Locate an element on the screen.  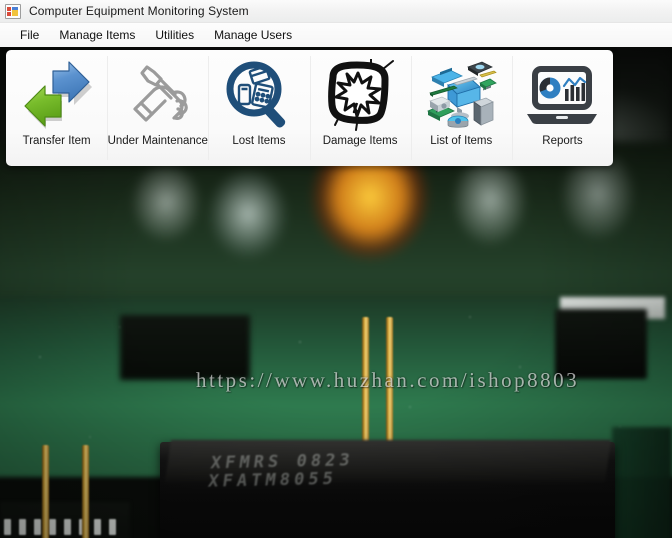
broken-screen-icon is located at coordinates (360, 95).